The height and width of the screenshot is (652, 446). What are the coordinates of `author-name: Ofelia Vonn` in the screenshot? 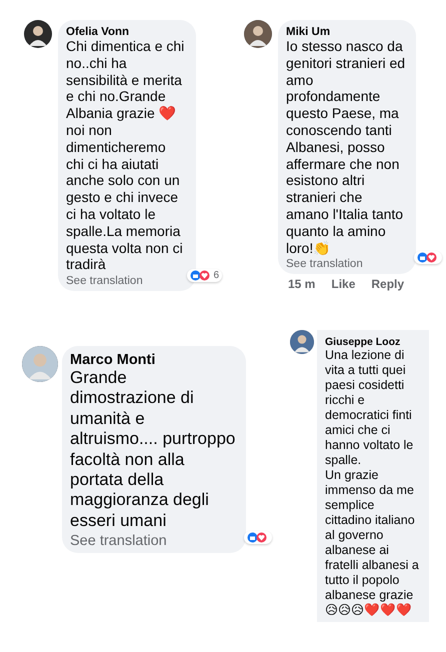 It's located at (126, 32).